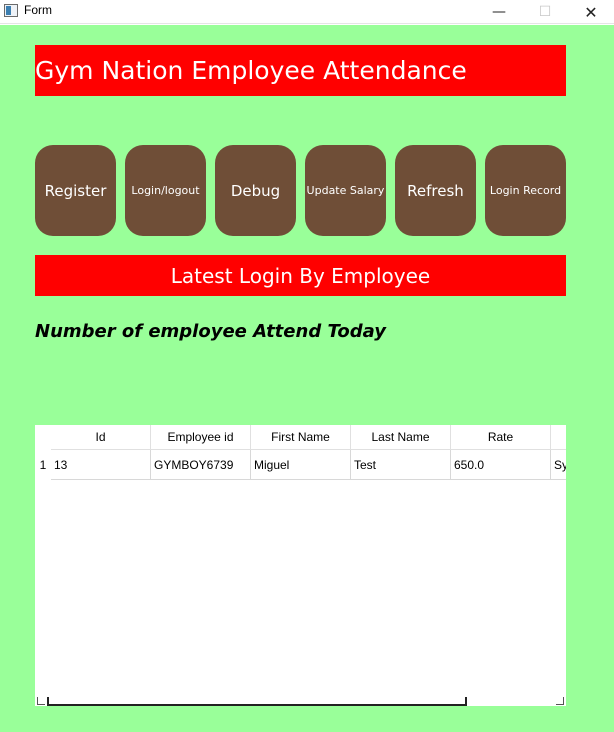 The image size is (614, 732). I want to click on page-title: Gym Nation Employee Attendance, so click(300, 70).